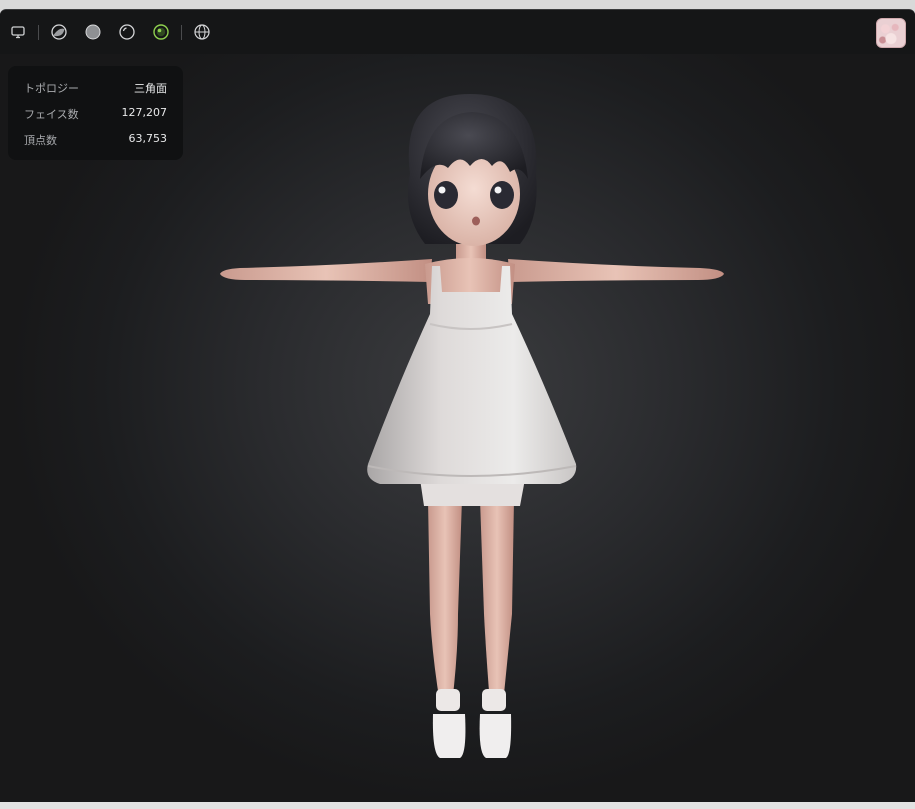  I want to click on left-arm, so click(326, 270).